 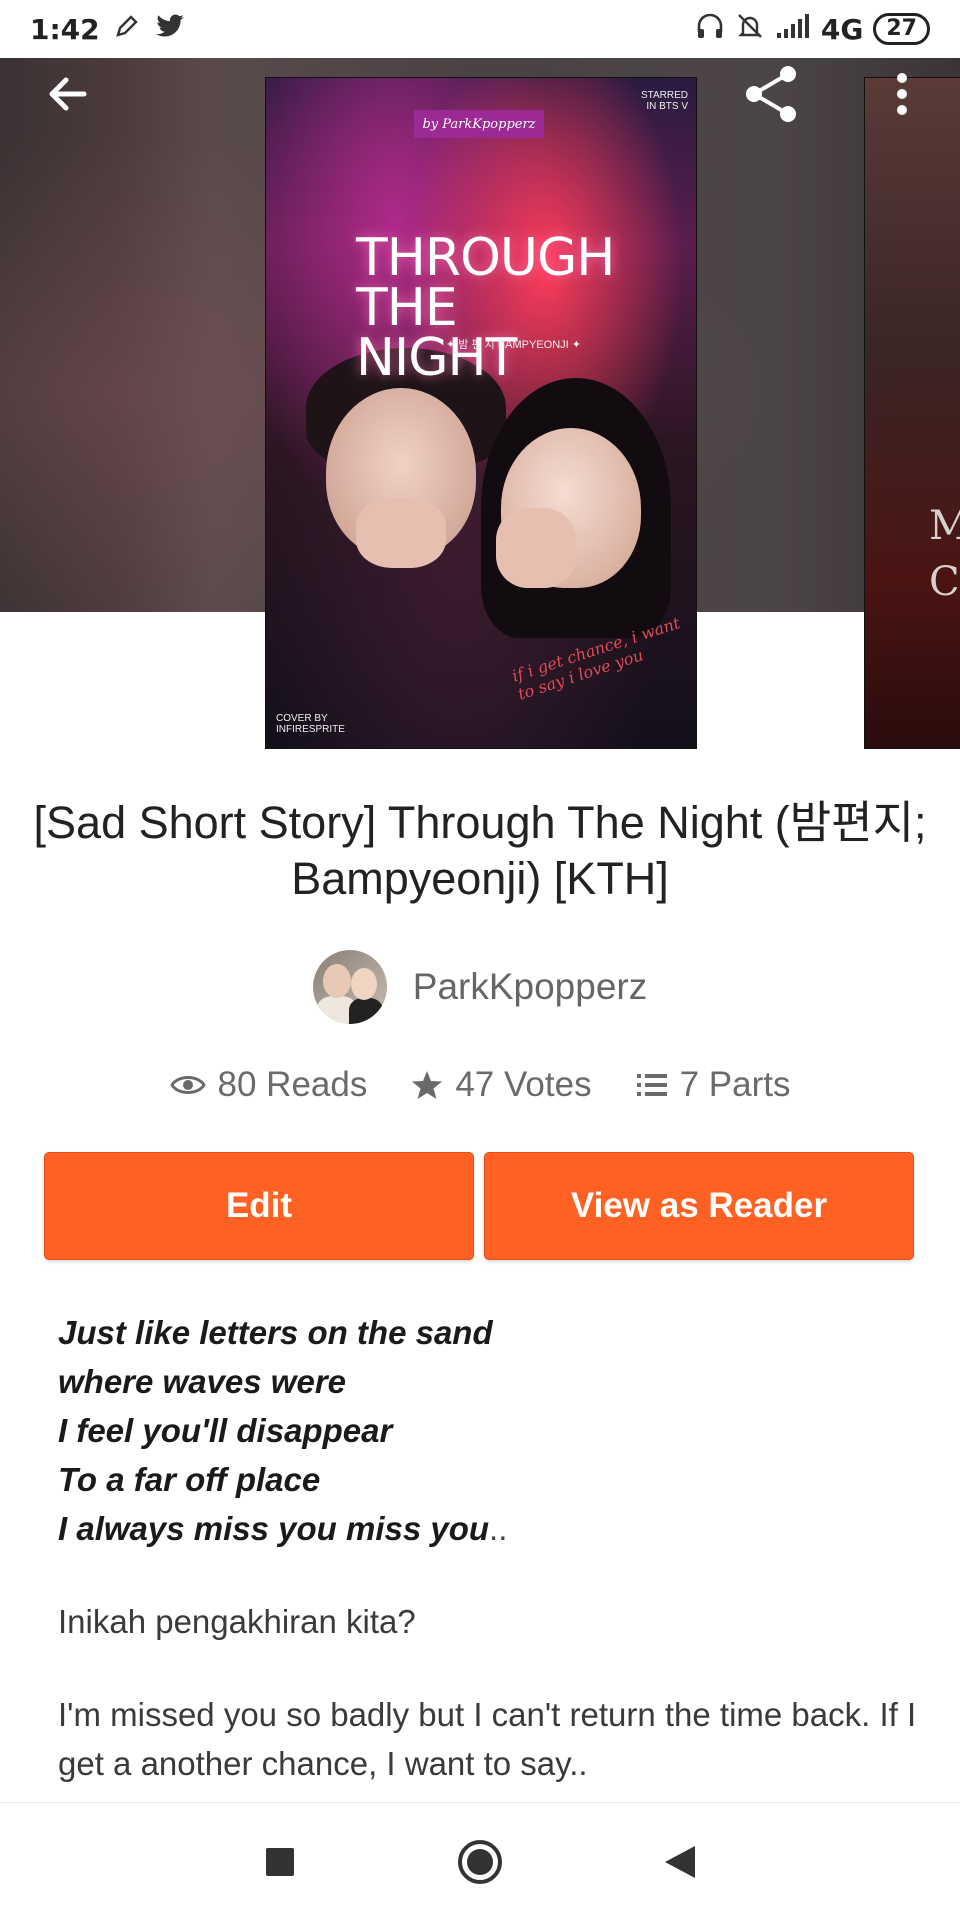 What do you see at coordinates (793, 29) in the screenshot?
I see `signal-icon` at bounding box center [793, 29].